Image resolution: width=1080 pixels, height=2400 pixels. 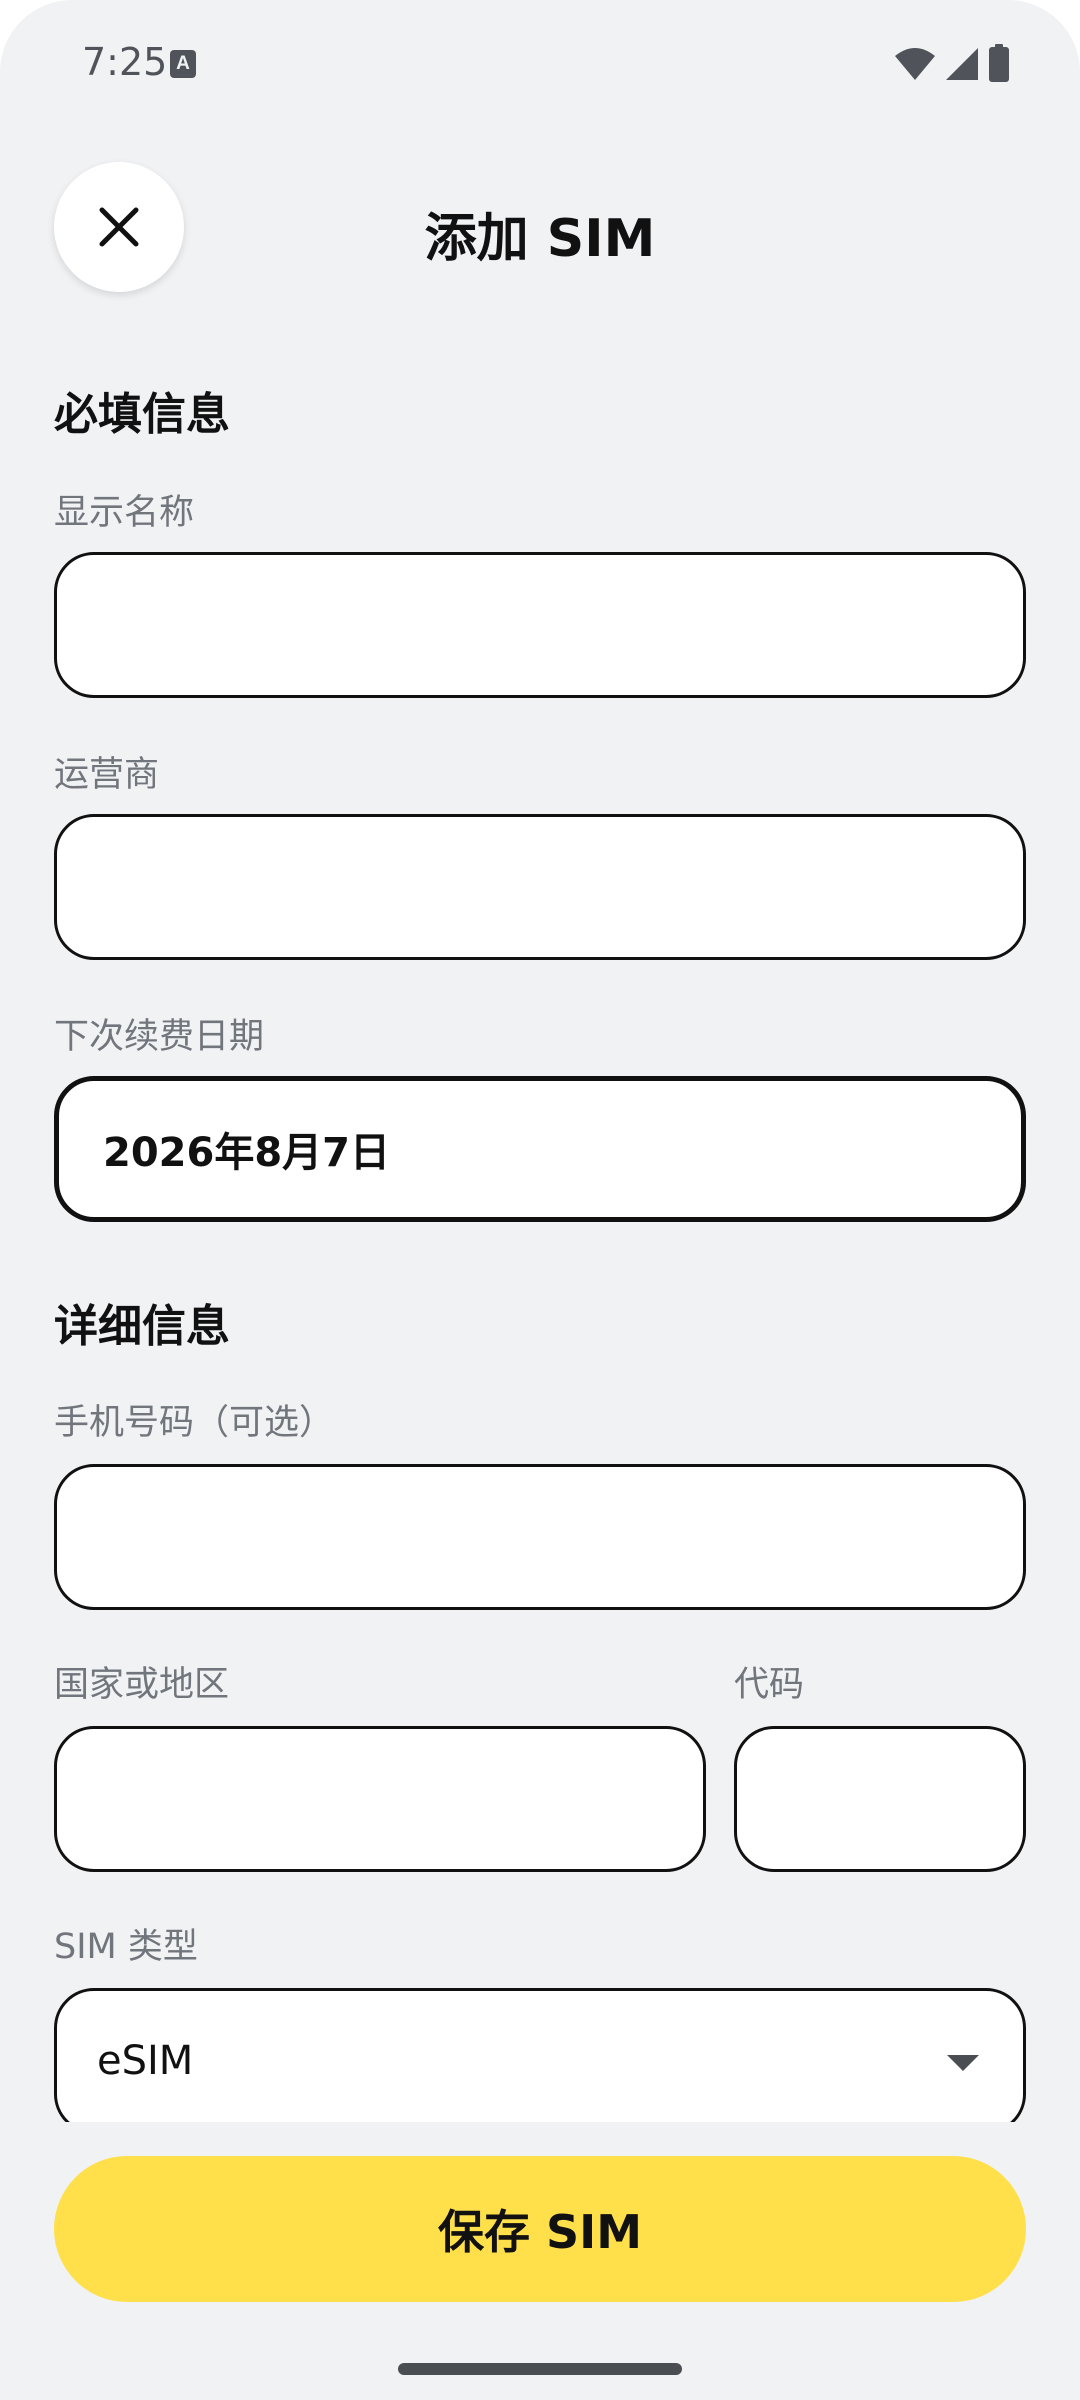 What do you see at coordinates (540, 1149) in the screenshot?
I see `renewal-date-field: 2026年8月7日` at bounding box center [540, 1149].